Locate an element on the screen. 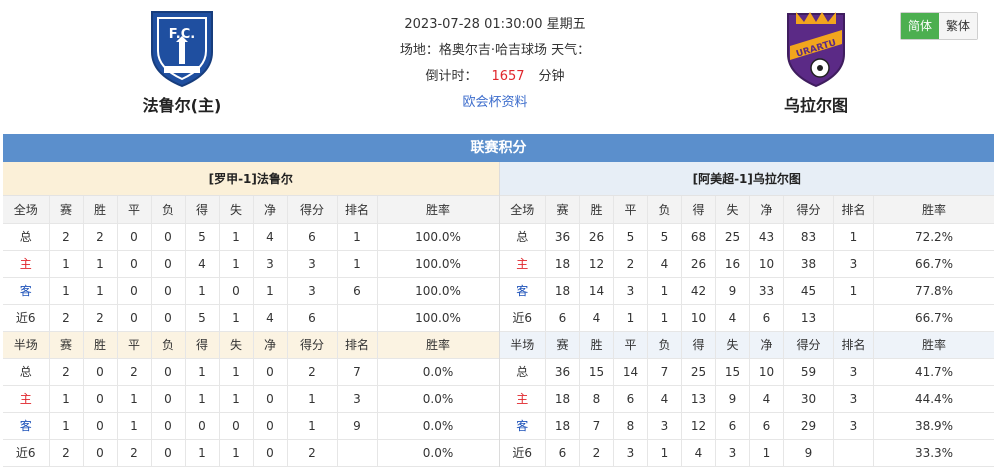 This screenshot has width=994, height=468. table-cell: 29 is located at coordinates (808, 426).